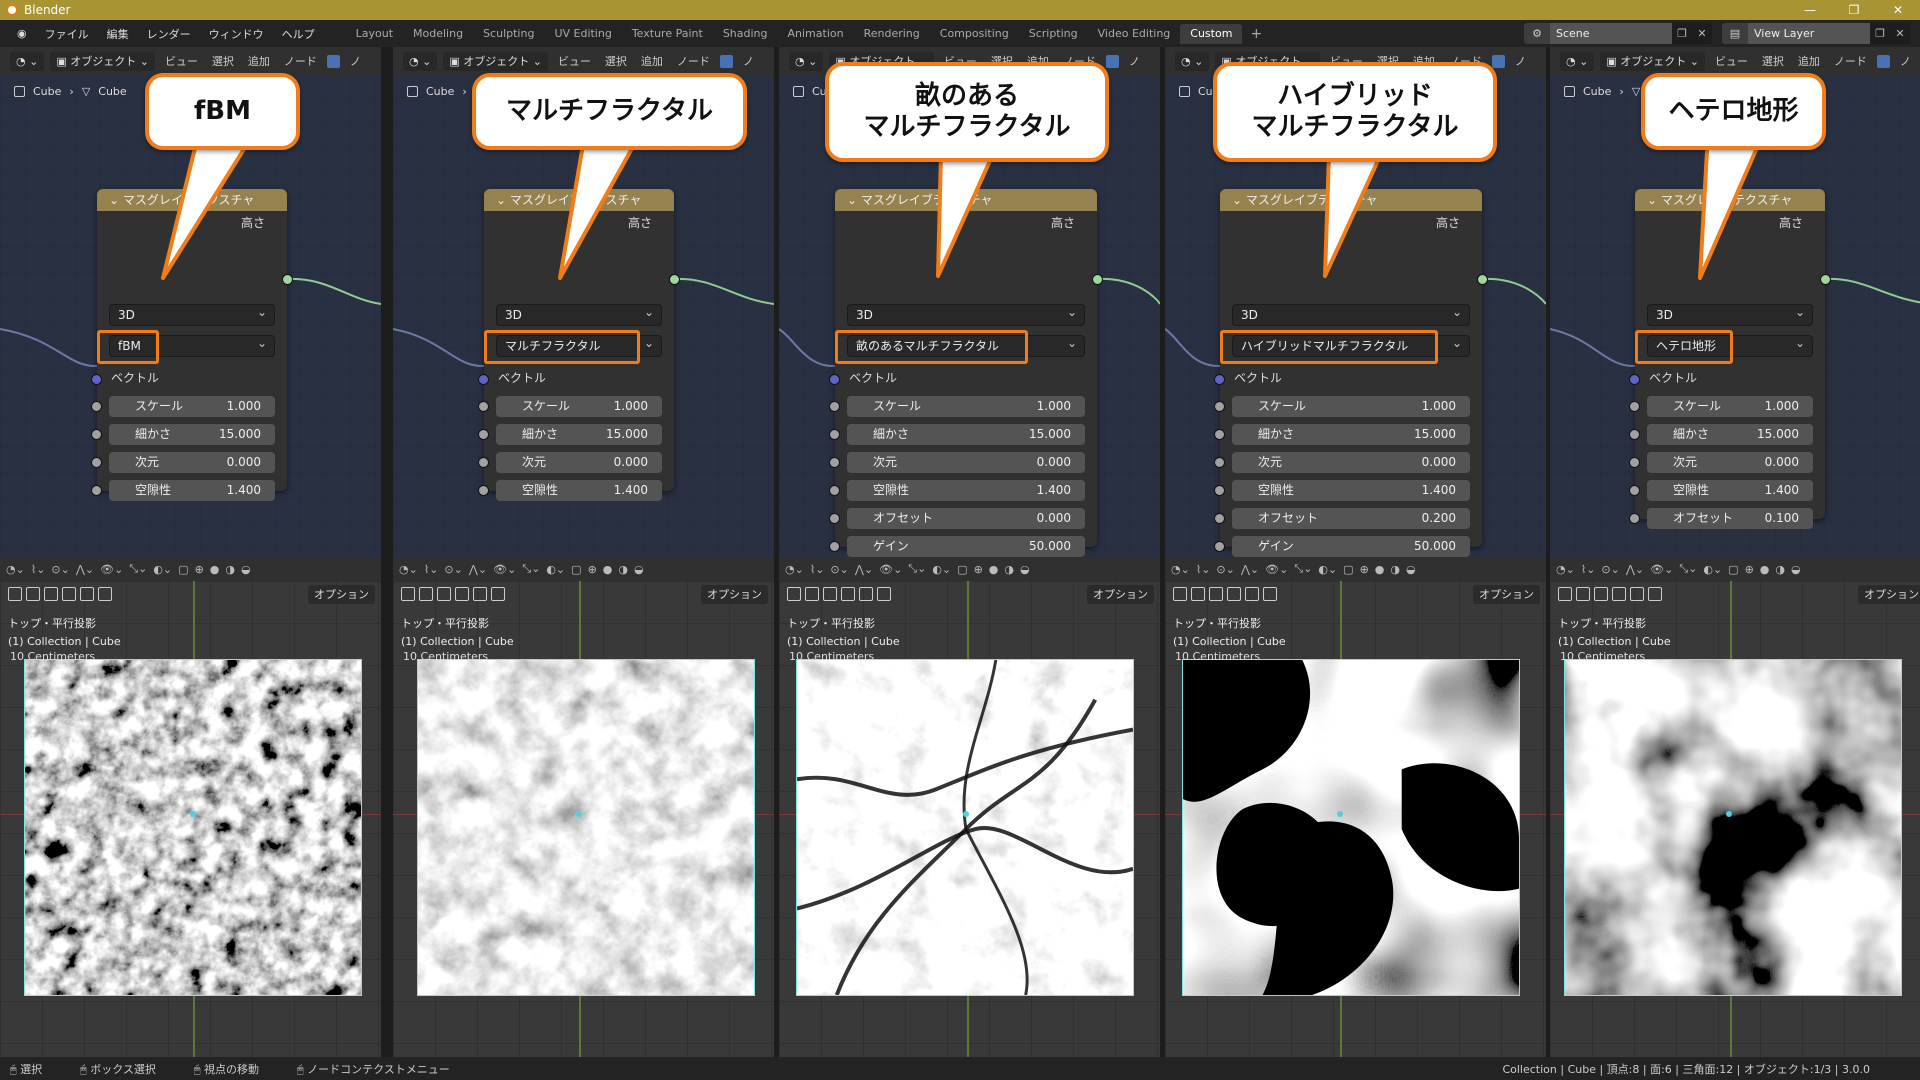 This screenshot has width=1920, height=1080. Describe the element at coordinates (1730, 518) in the screenshot. I see `input-field-4: オフセット 0.100` at that location.